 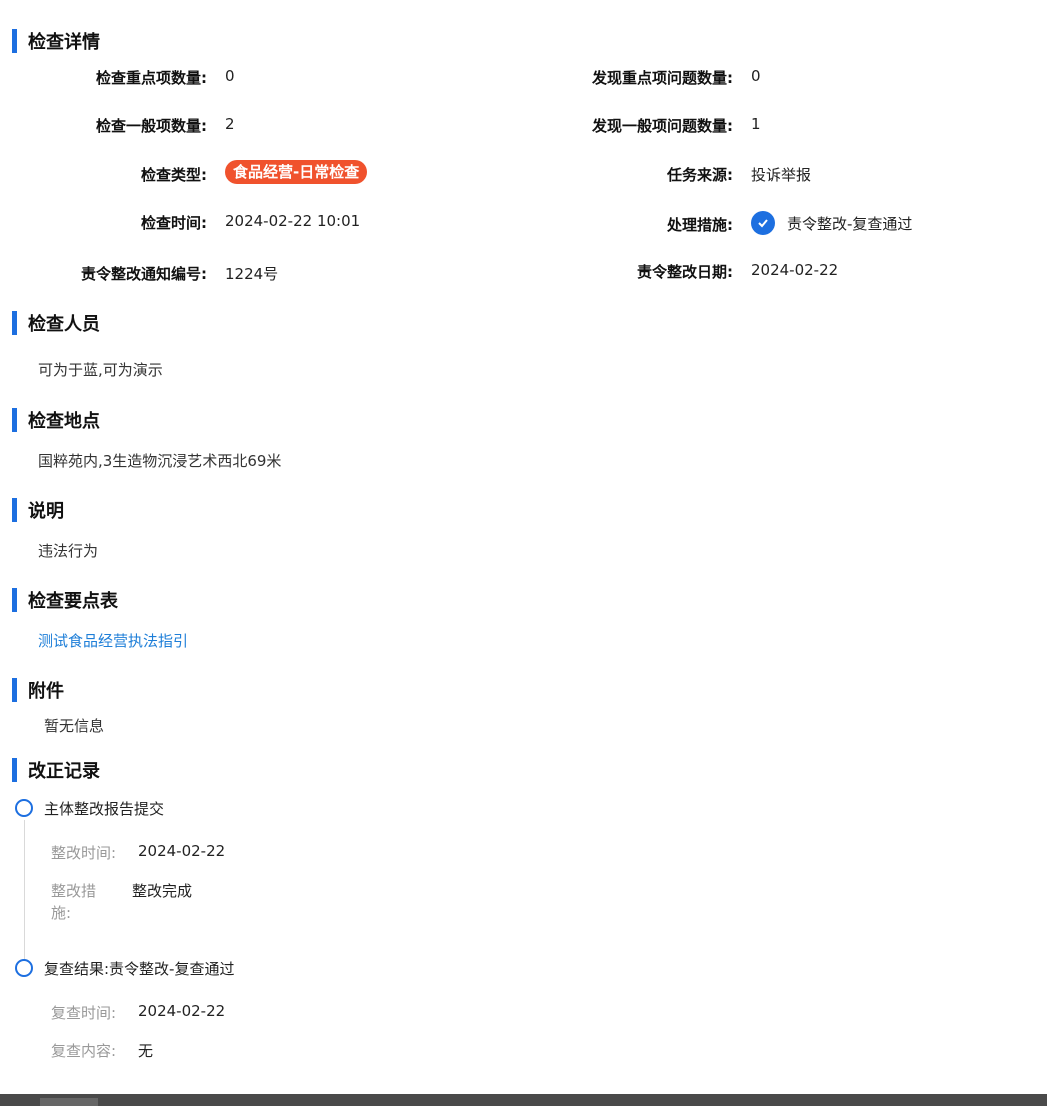 What do you see at coordinates (24, 890) in the screenshot?
I see `timeline-line` at bounding box center [24, 890].